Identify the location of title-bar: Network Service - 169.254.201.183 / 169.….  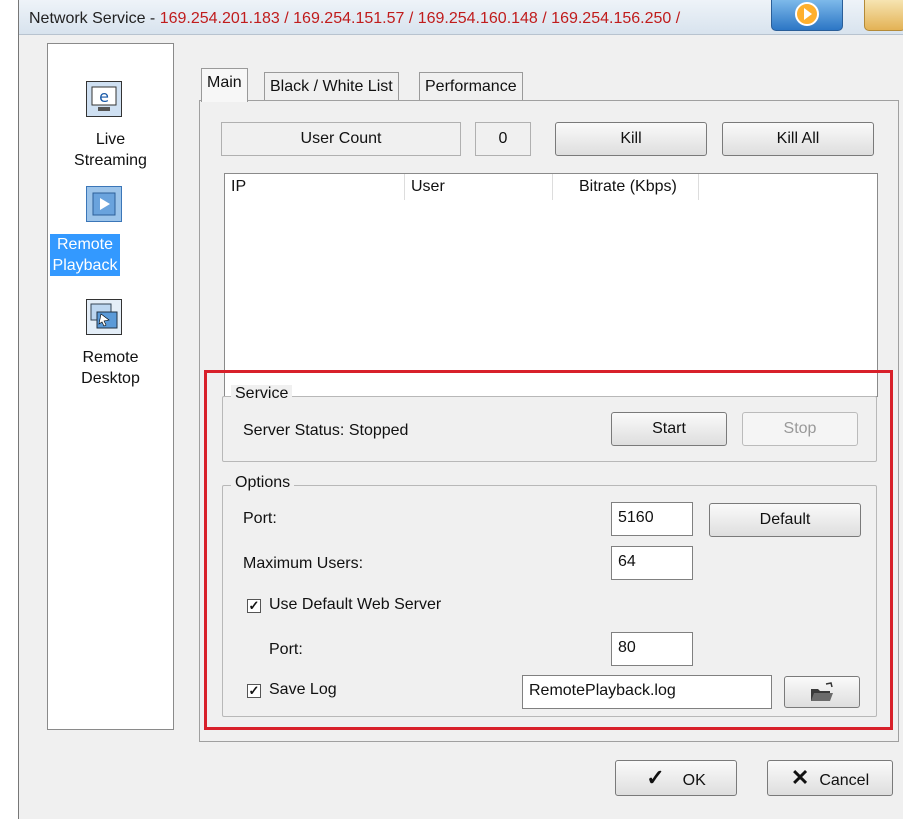
(461, 17).